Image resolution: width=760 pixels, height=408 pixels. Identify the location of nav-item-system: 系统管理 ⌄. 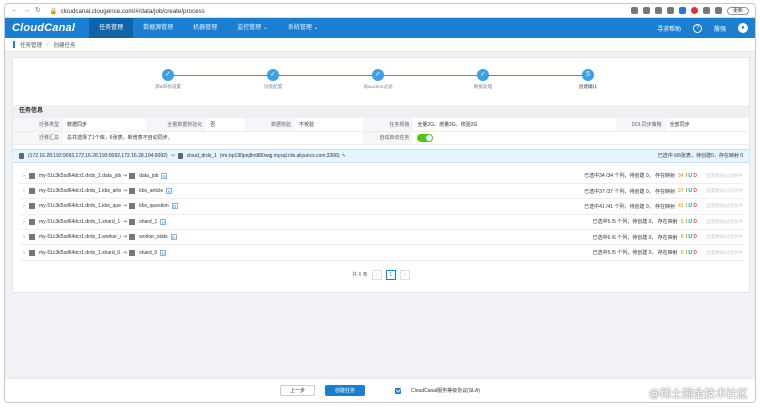
(303, 28).